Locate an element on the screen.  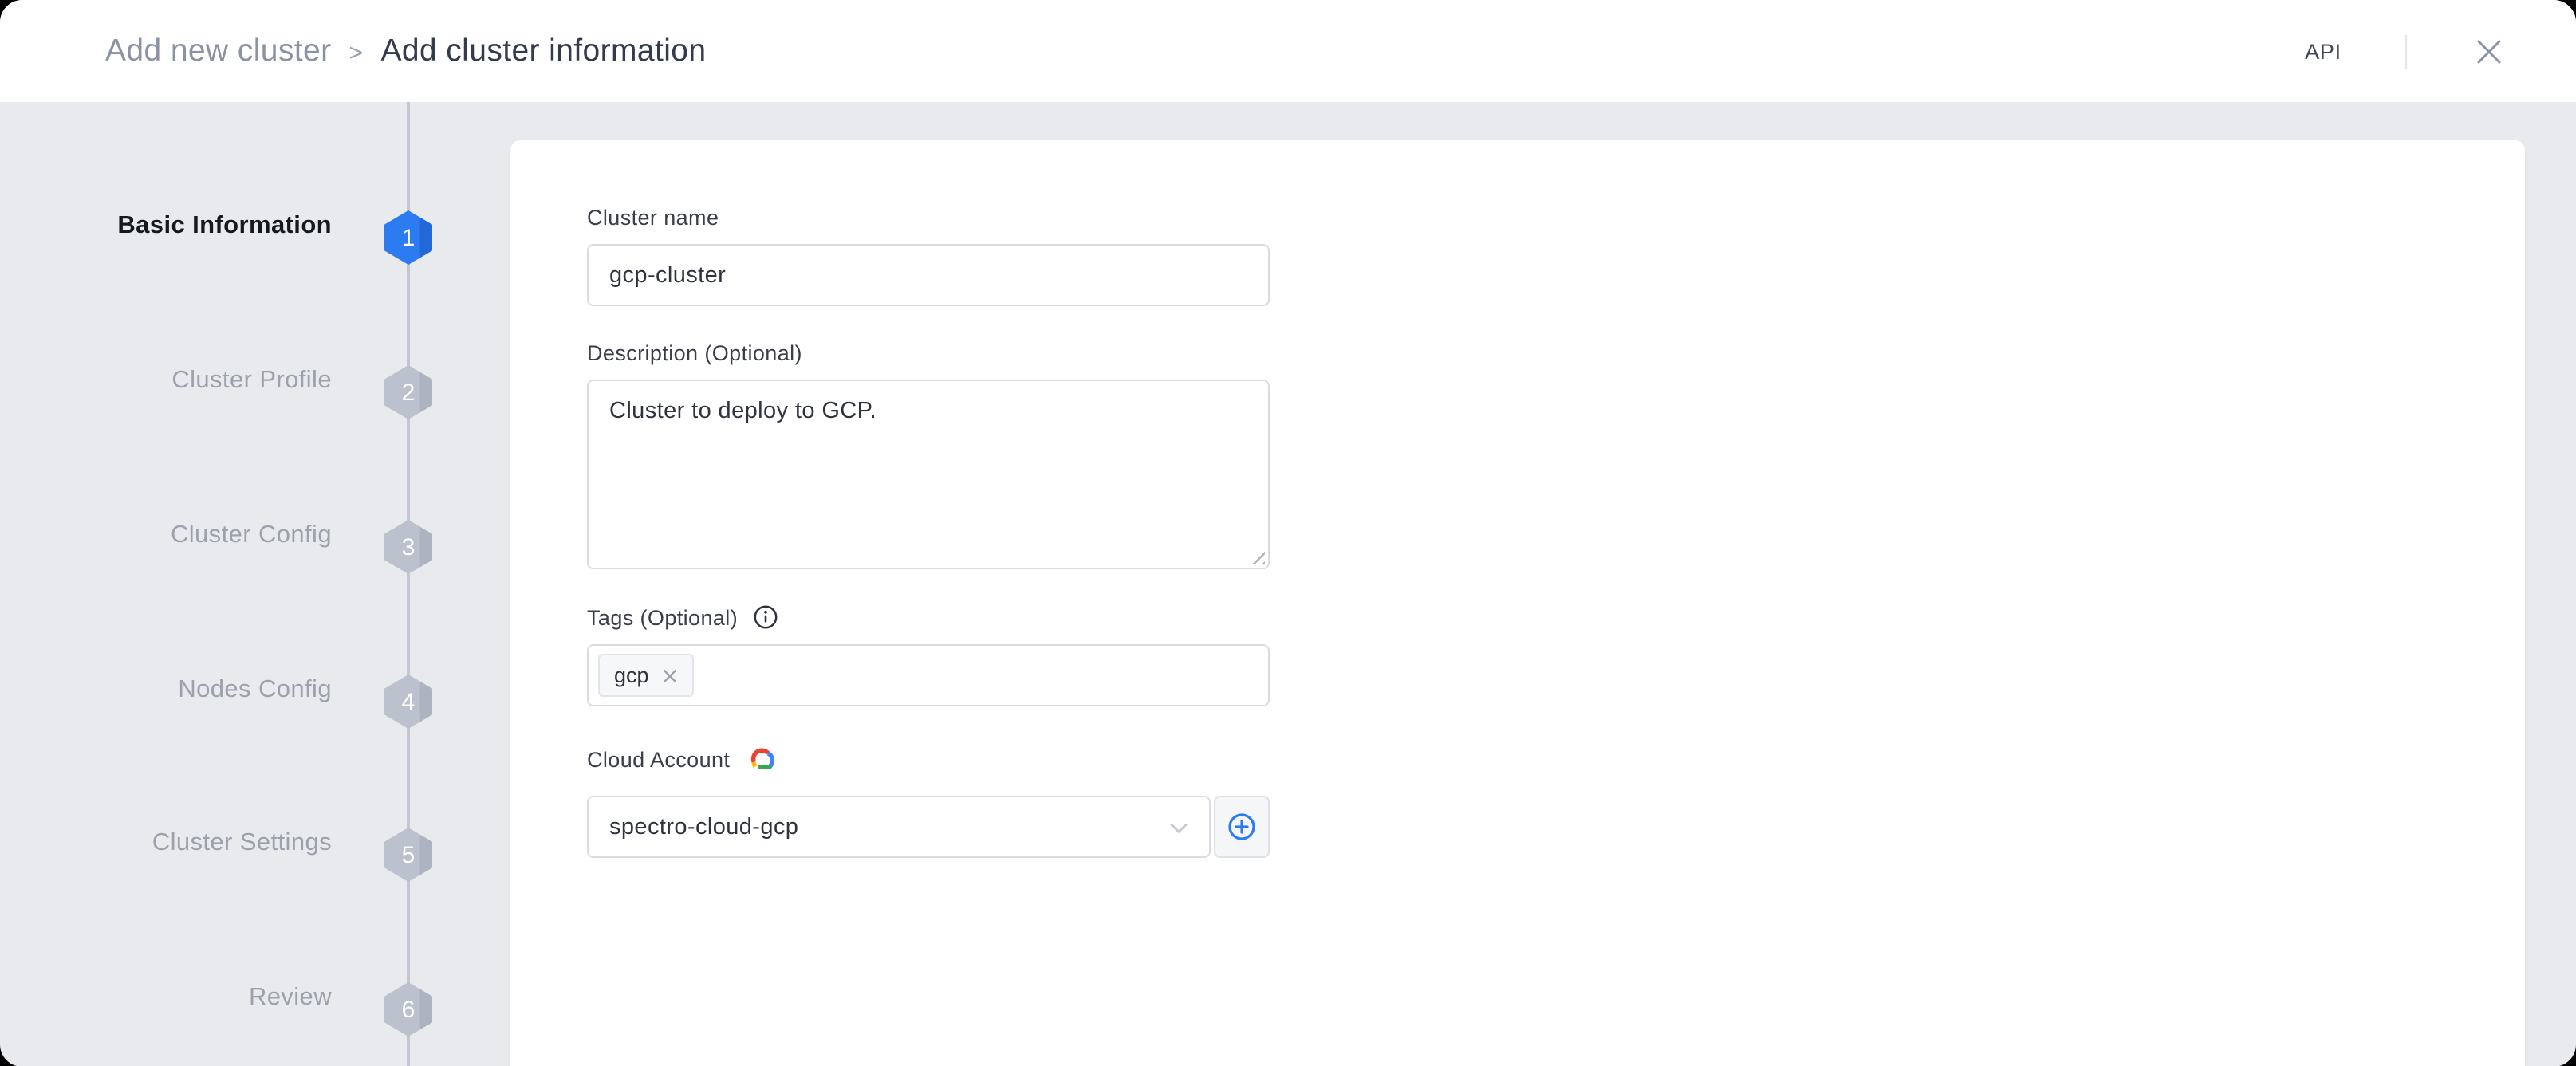
step-item-basic-information: Basic Information 1 is located at coordinates (216, 232).